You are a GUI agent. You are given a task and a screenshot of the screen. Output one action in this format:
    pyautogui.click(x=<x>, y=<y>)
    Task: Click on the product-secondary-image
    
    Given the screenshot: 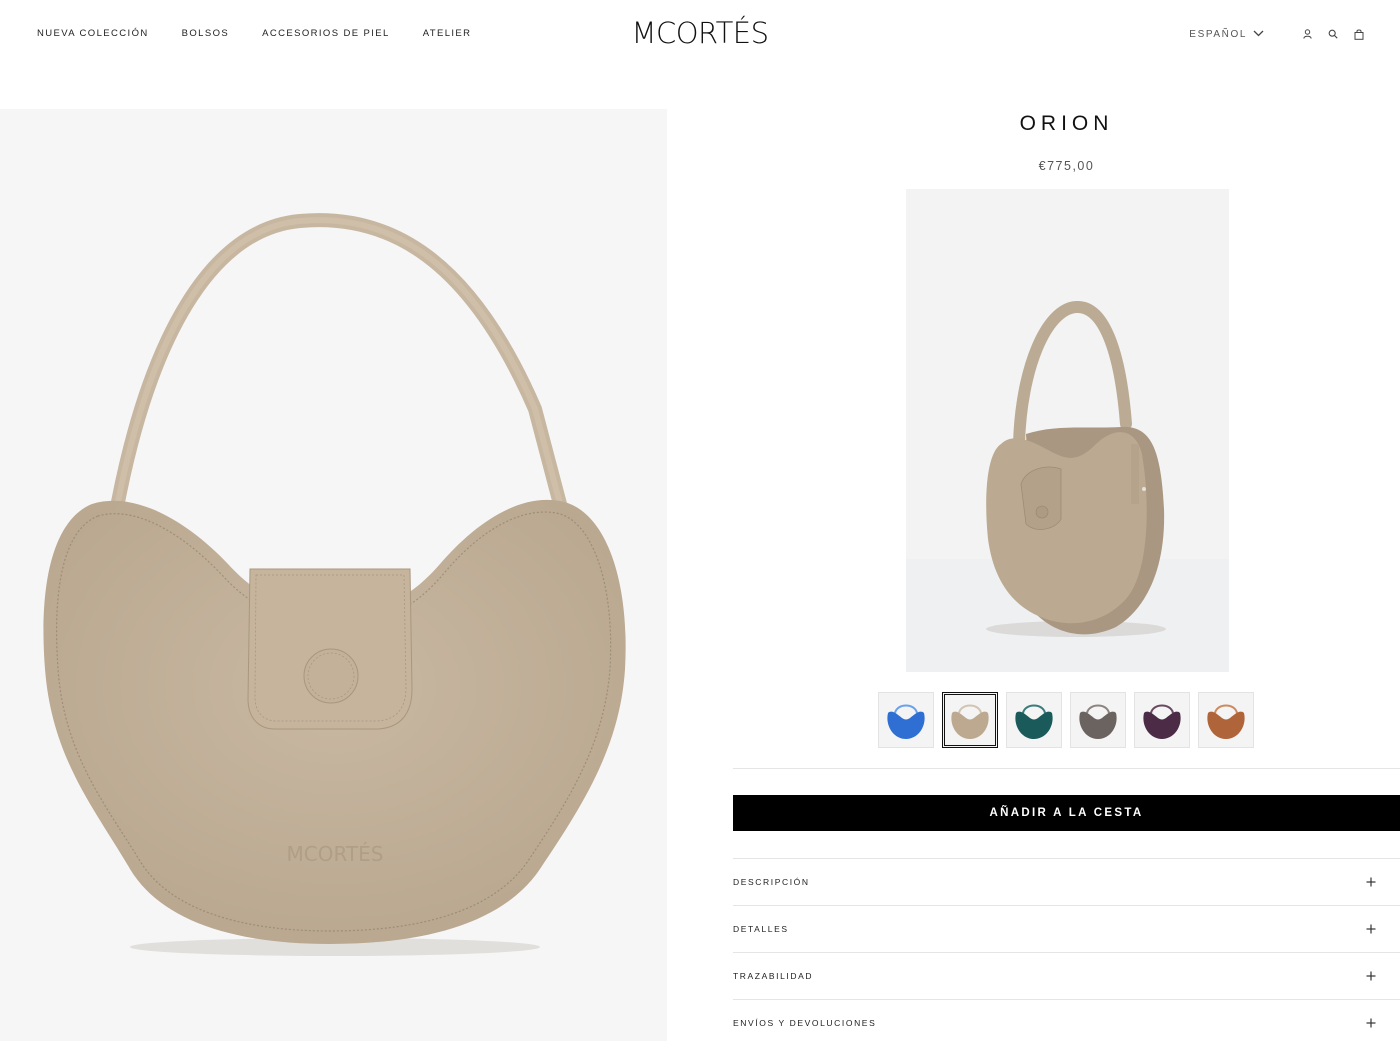 What is the action you would take?
    pyautogui.click(x=1067, y=430)
    